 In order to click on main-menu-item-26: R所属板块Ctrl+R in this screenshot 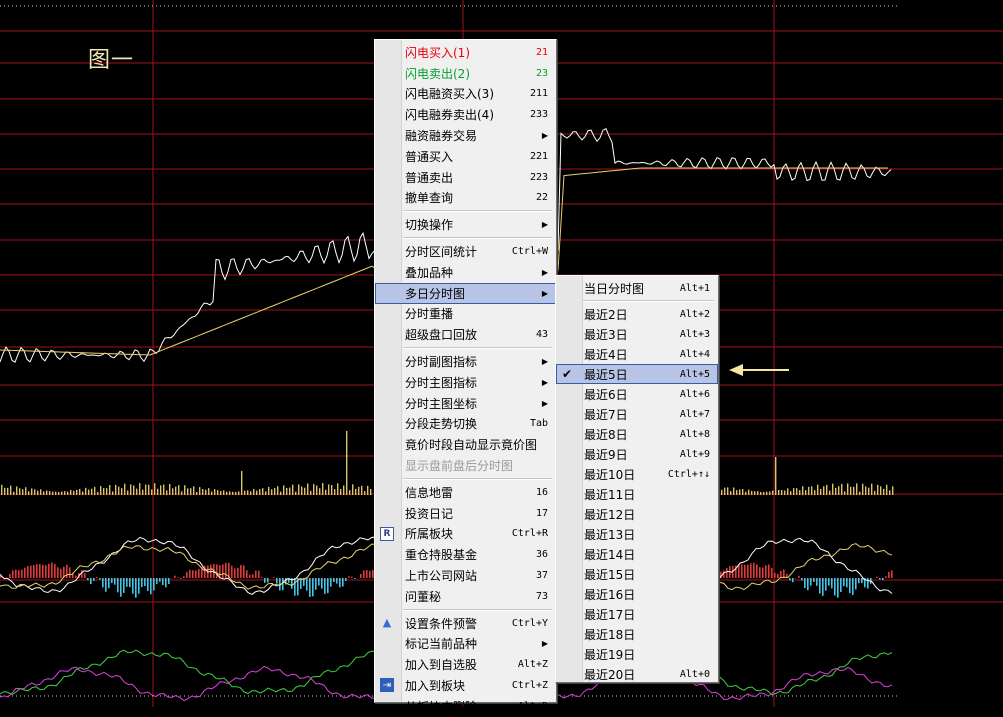, I will do `click(465, 534)`.